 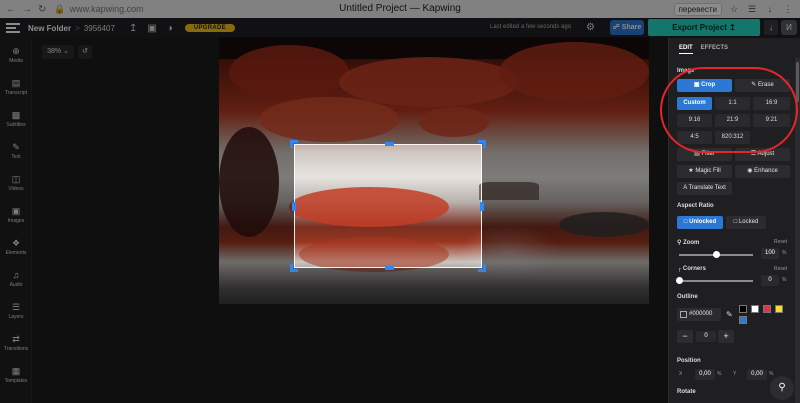 What do you see at coordinates (16, 375) in the screenshot?
I see `sidebar-item-templates: ▦ Templates` at bounding box center [16, 375].